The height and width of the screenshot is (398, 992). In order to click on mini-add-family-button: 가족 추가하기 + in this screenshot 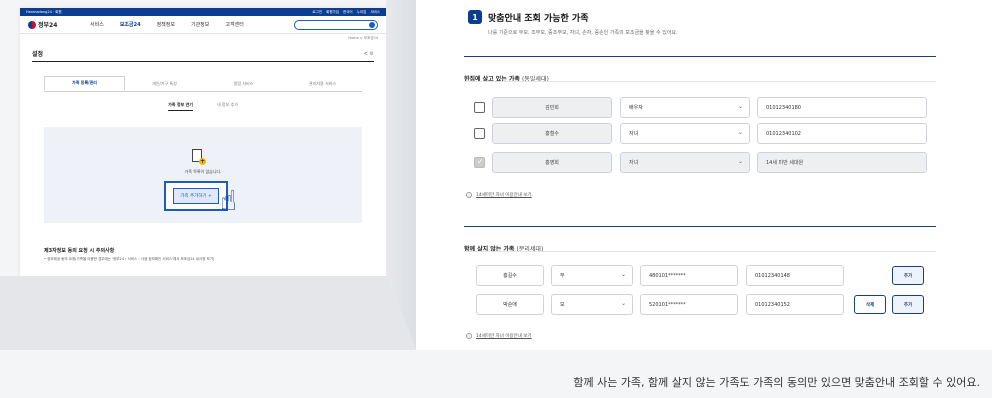, I will do `click(196, 196)`.